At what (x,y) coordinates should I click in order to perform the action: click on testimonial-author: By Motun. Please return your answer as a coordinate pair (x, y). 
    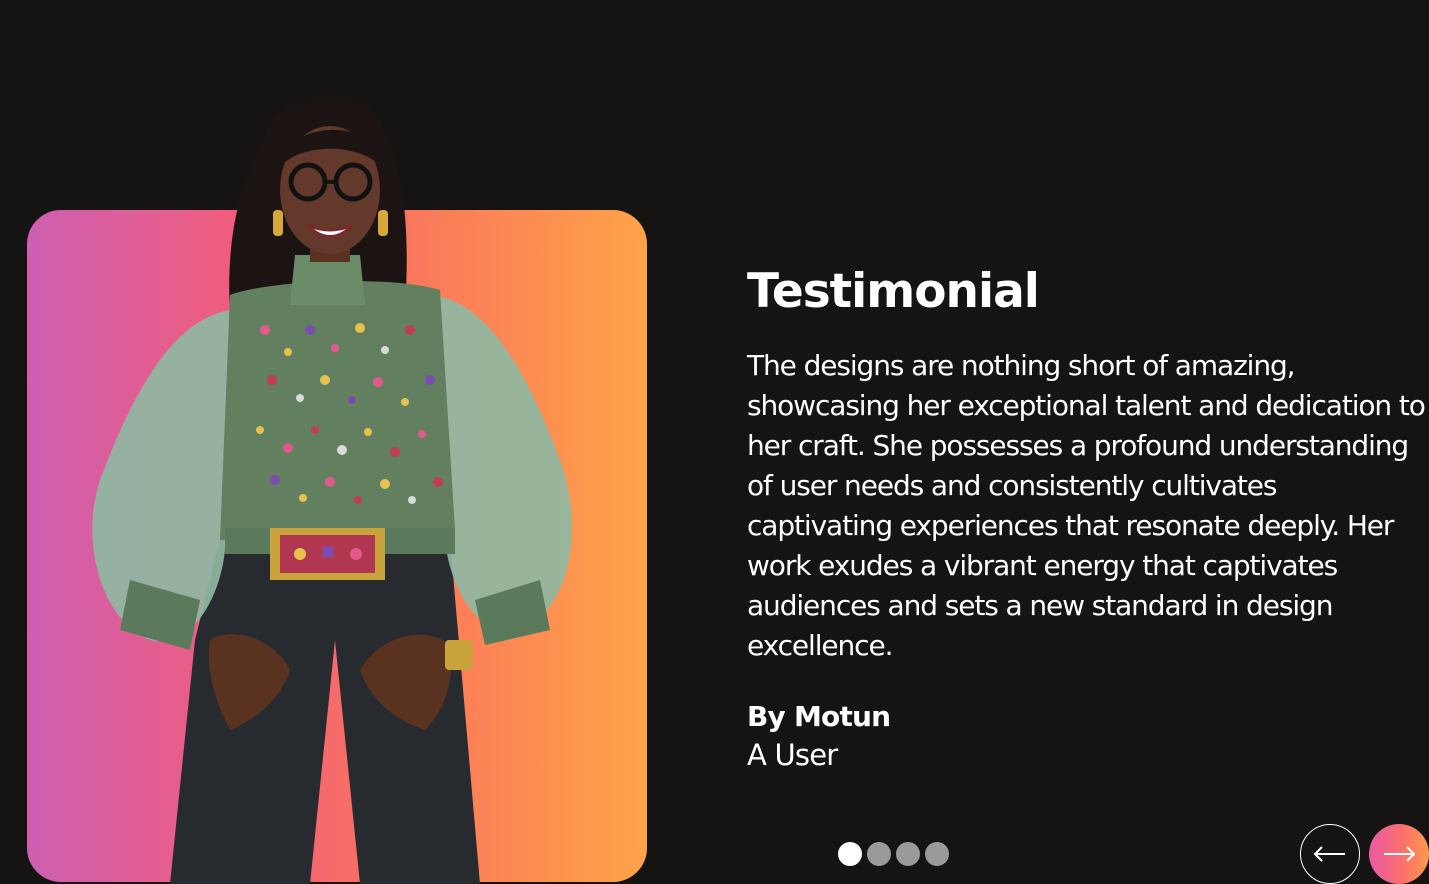
    Looking at the image, I should click on (819, 716).